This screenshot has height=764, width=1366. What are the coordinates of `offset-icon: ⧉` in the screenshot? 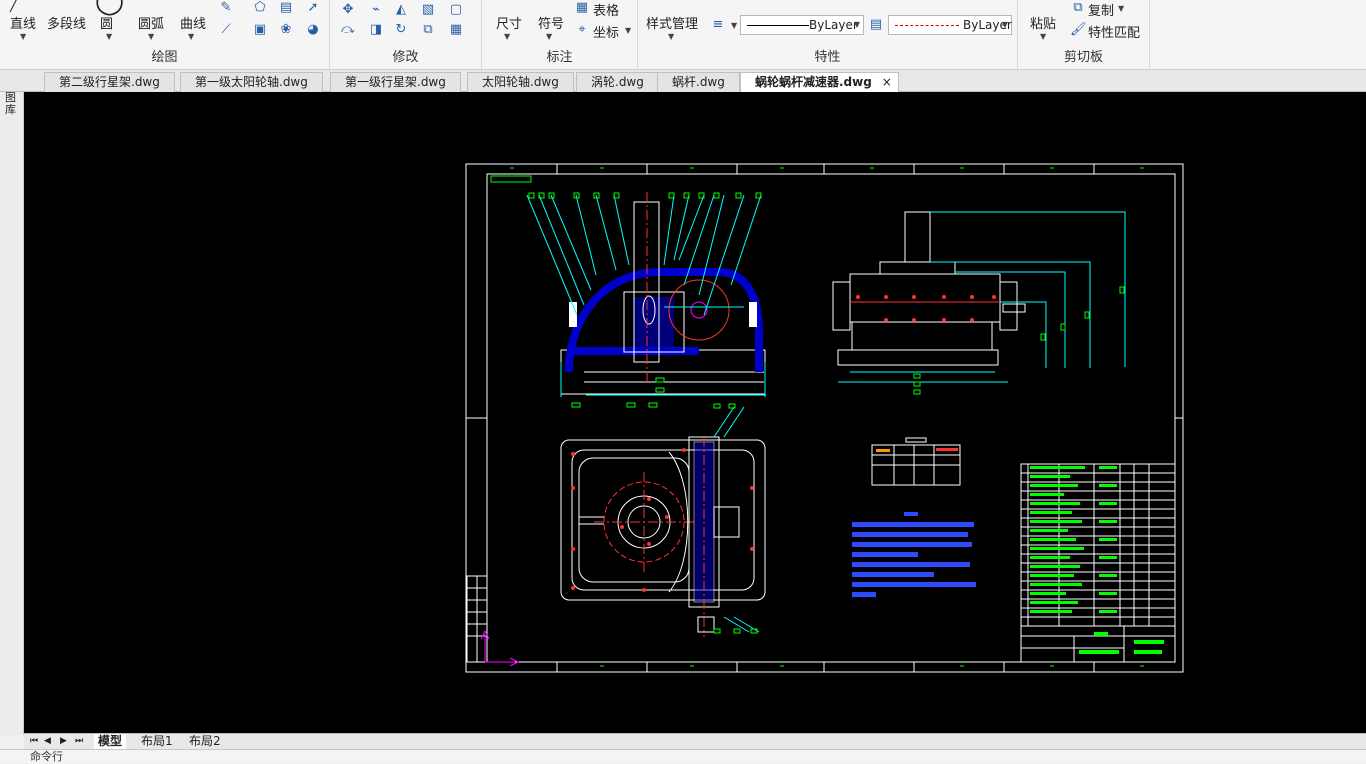 It's located at (428, 30).